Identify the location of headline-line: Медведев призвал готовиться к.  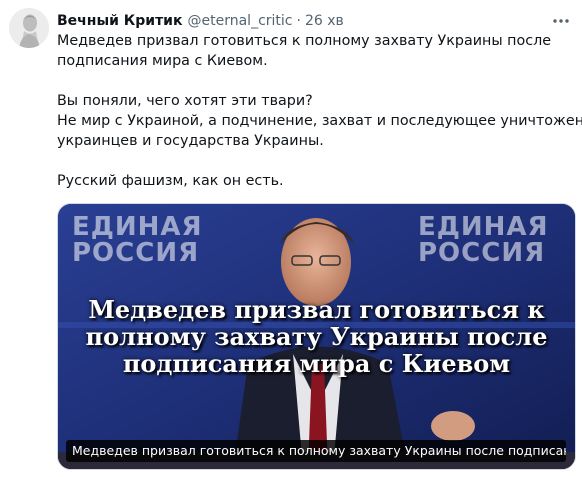
(316, 309).